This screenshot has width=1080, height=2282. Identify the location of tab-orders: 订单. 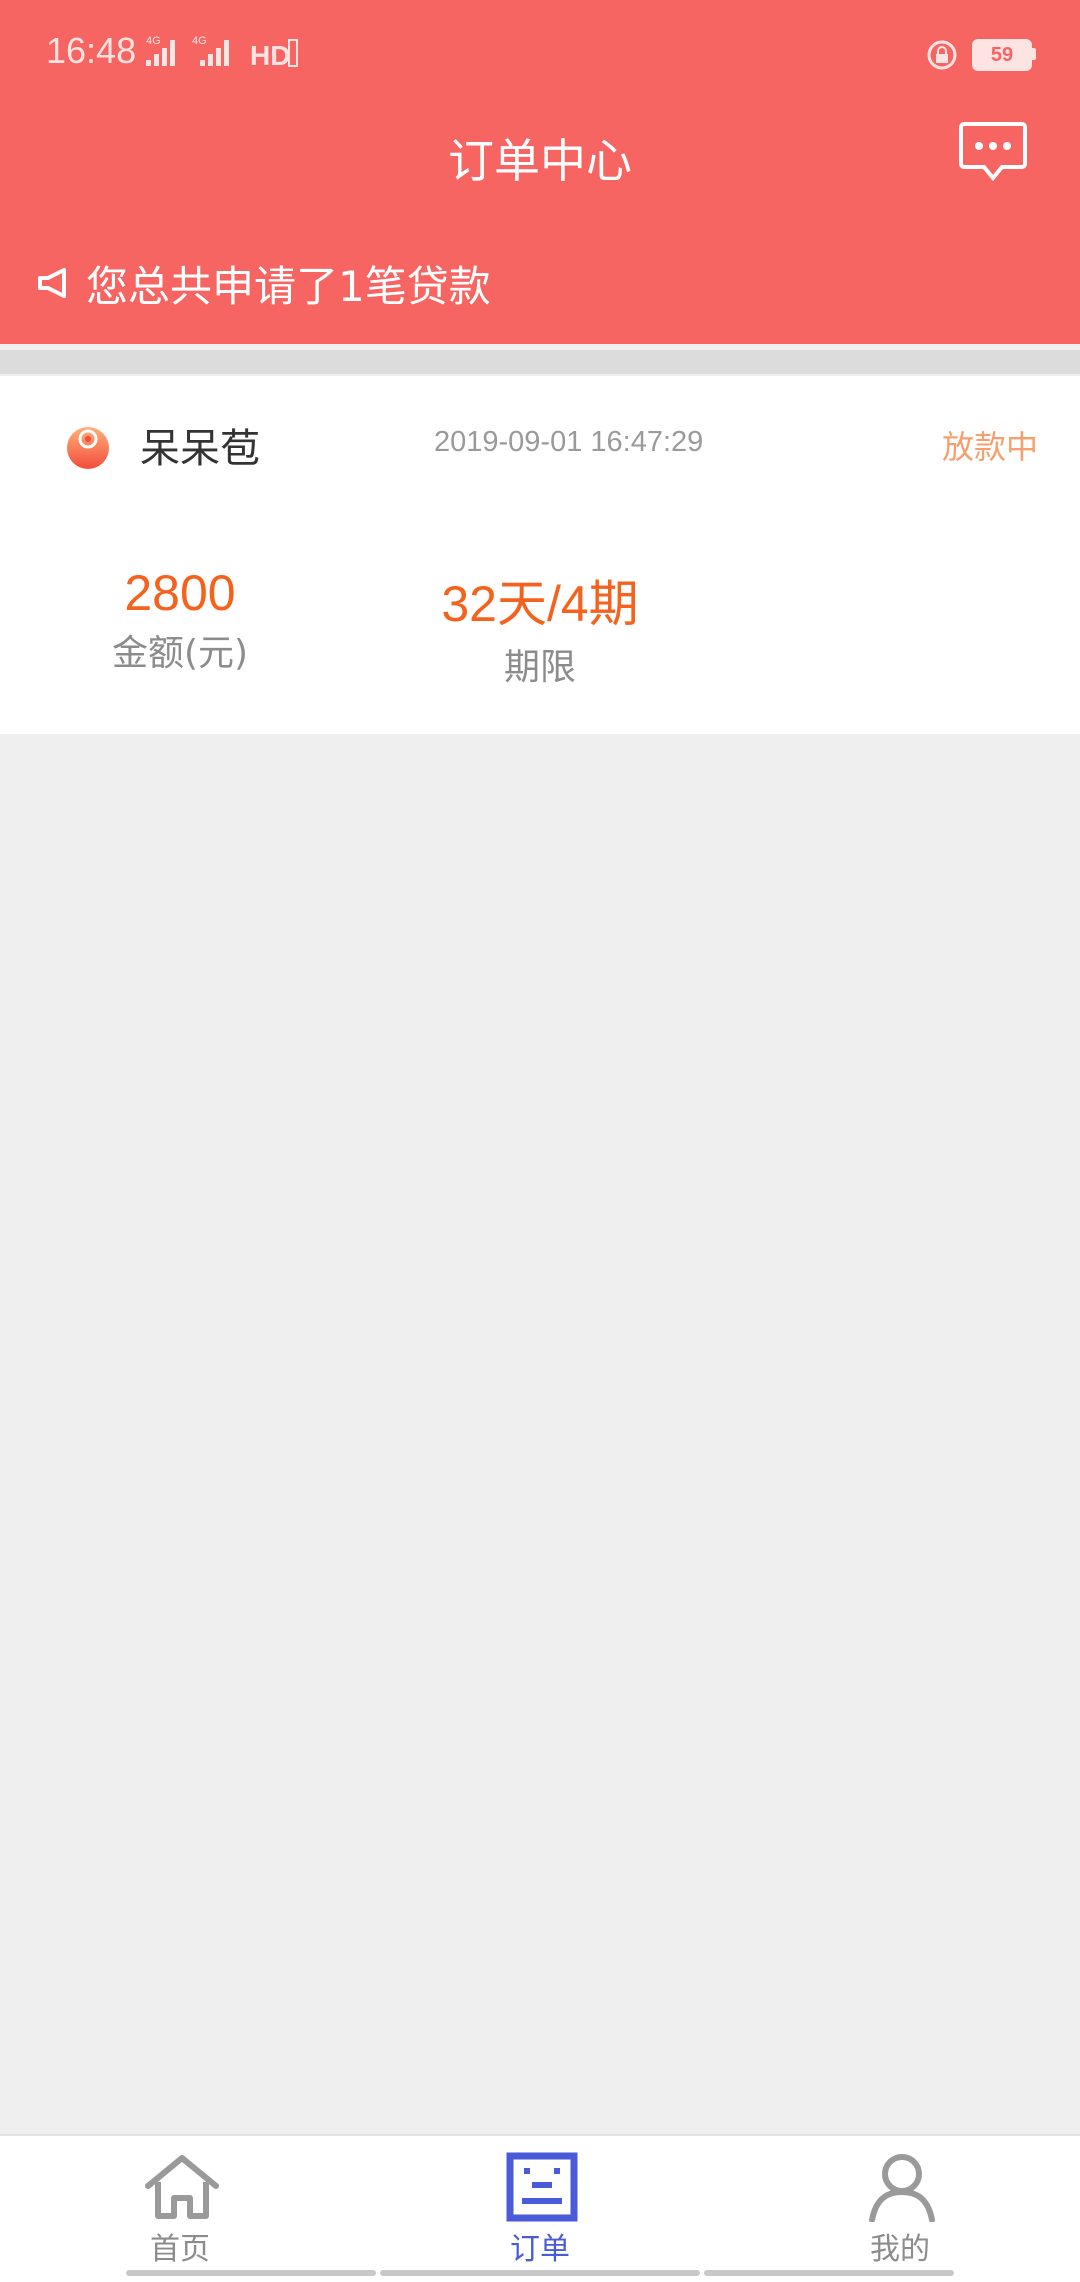
(540, 2209).